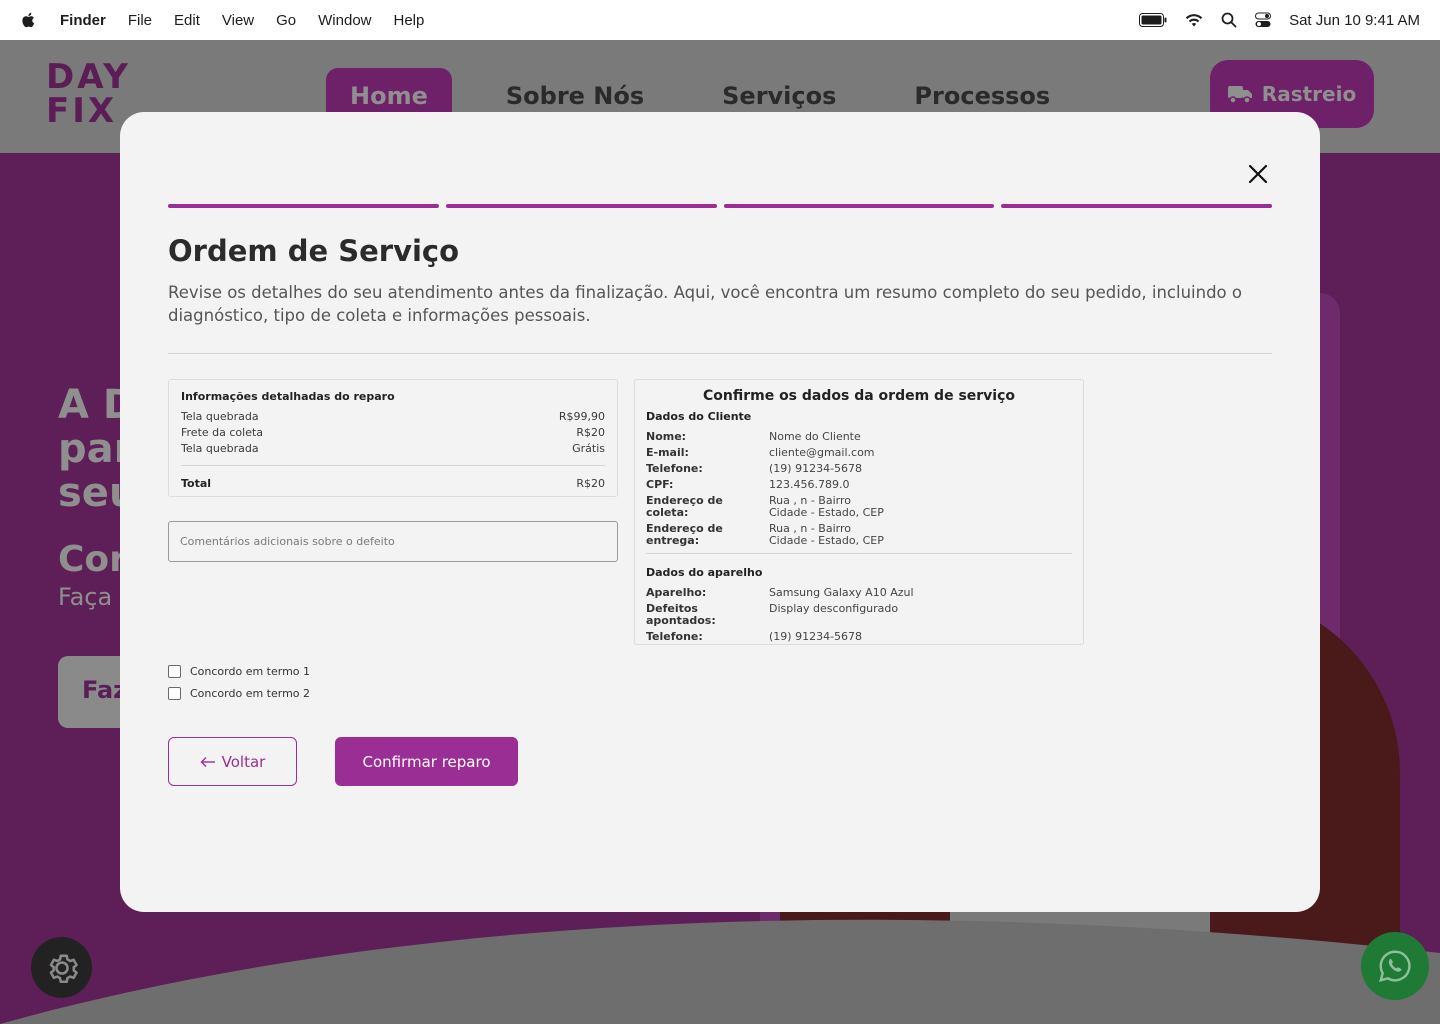 This screenshot has height=1024, width=1440. I want to click on hero-subheadline: Cor, so click(92, 559).